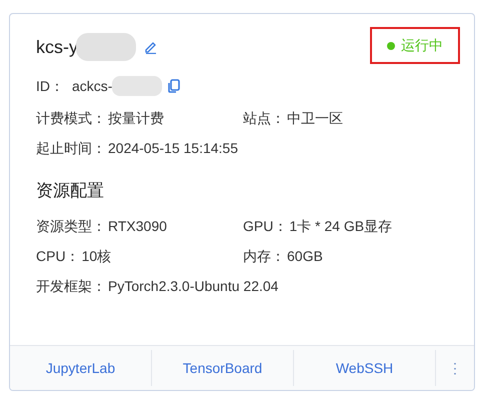 Image resolution: width=495 pixels, height=415 pixels. I want to click on section-title: 资源配置, so click(70, 191).